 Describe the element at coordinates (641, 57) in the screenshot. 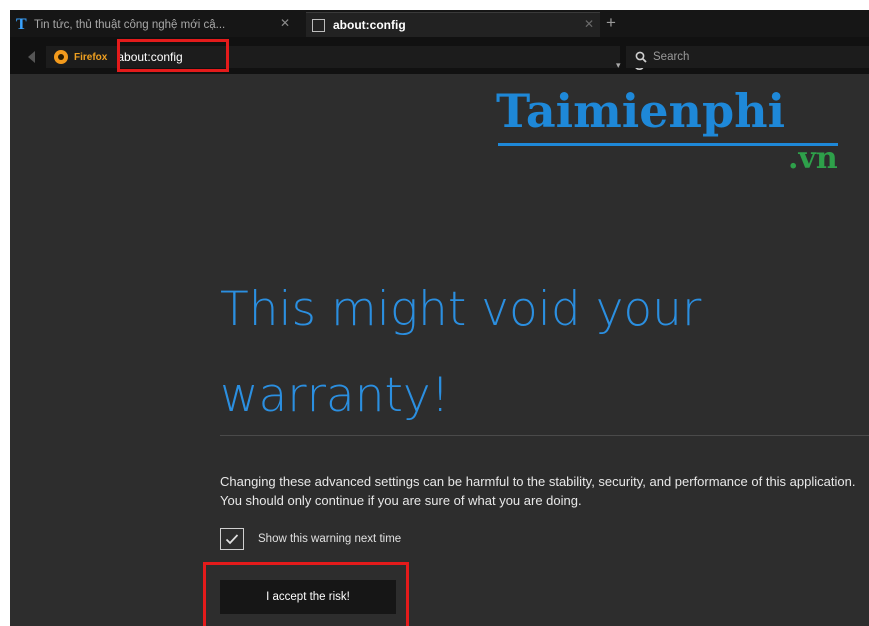

I see `search-icon` at that location.